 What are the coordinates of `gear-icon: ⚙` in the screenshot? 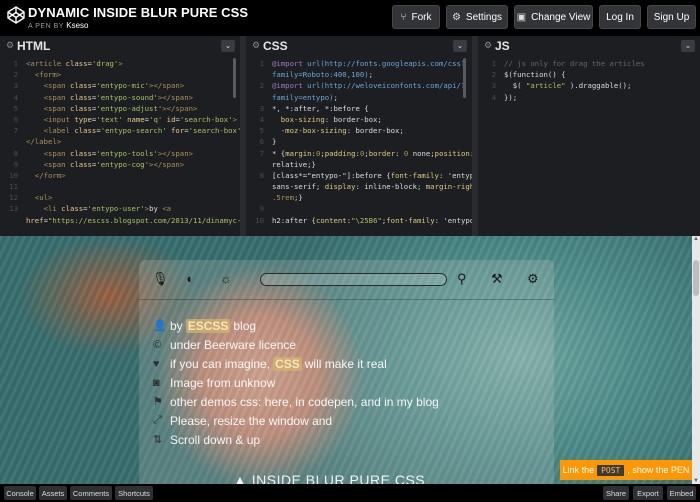 It's located at (456, 17).